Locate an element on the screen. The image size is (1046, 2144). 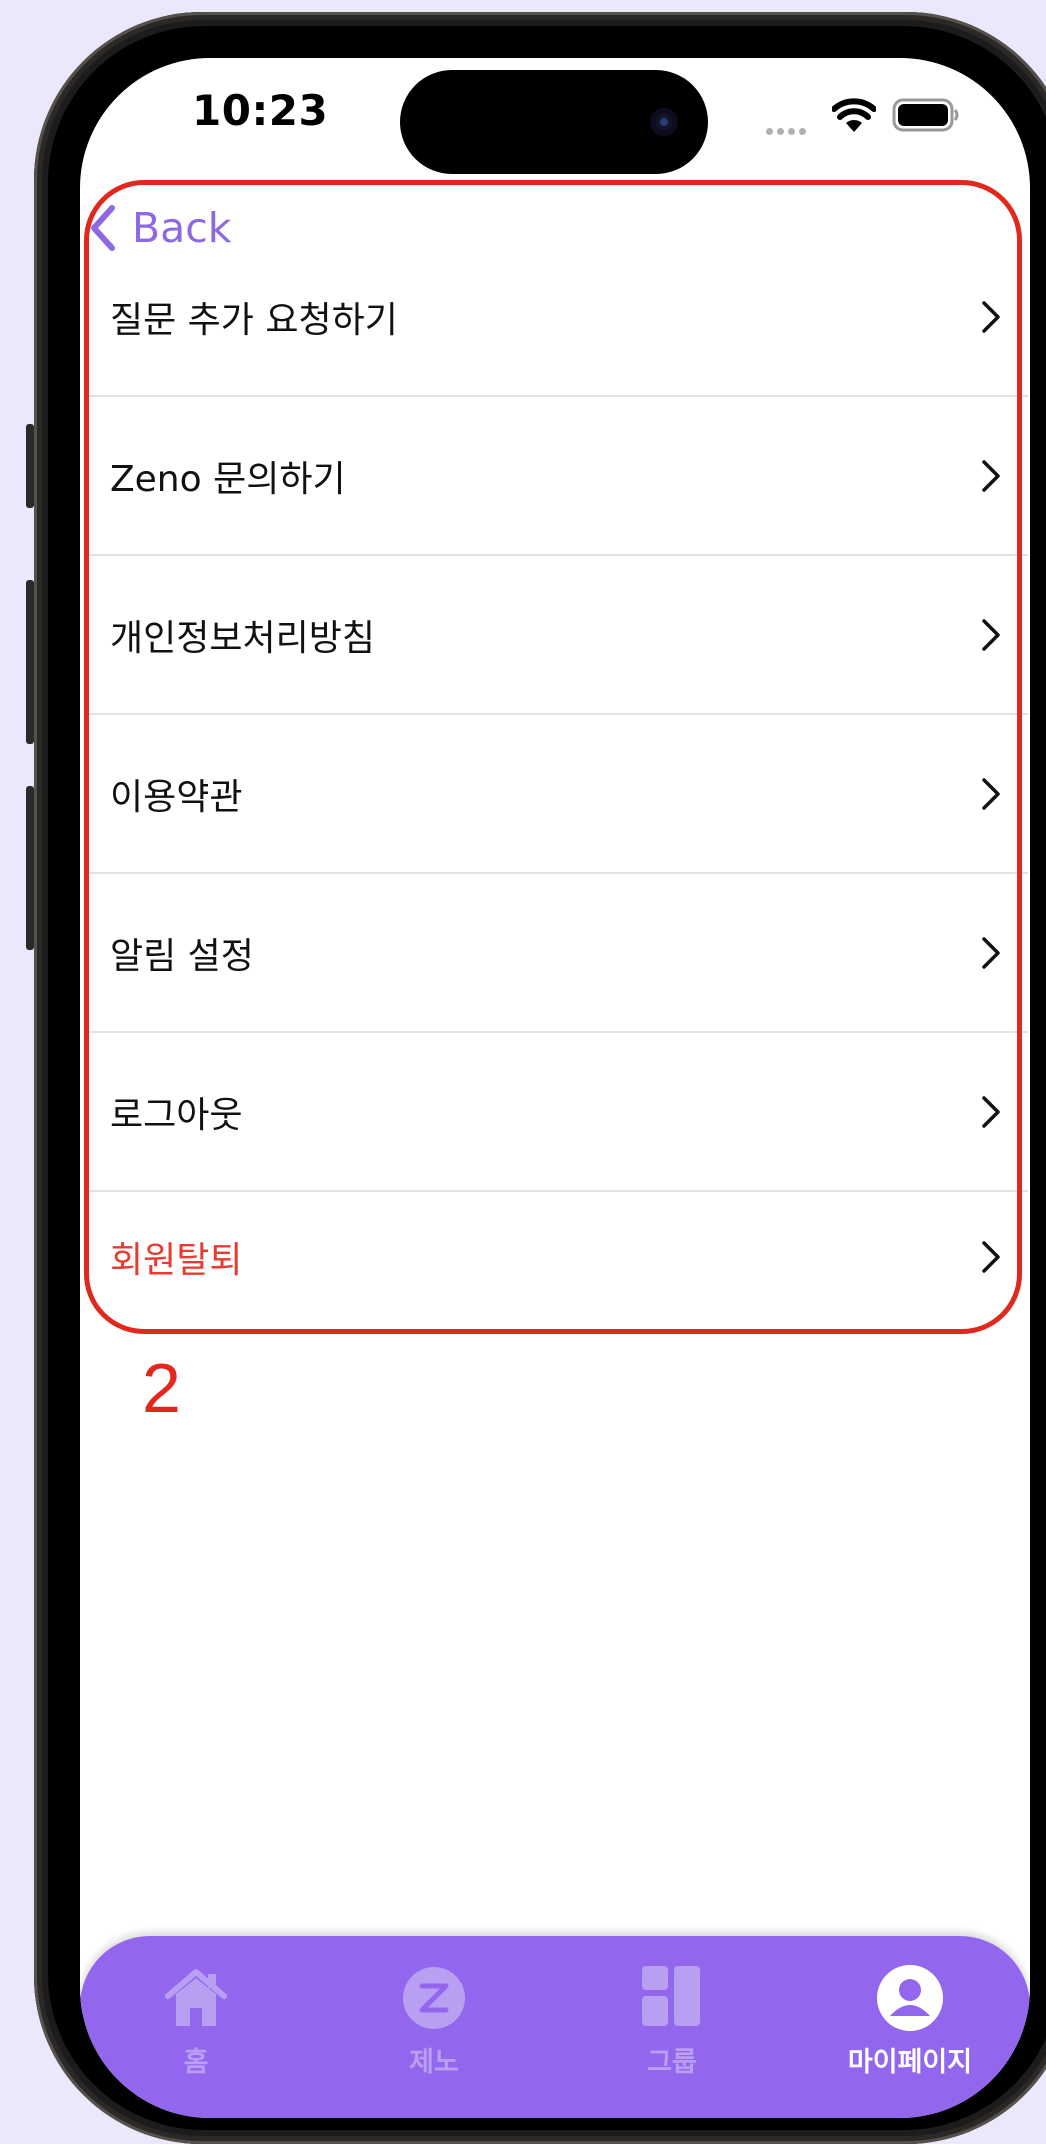
wifi-icon is located at coordinates (854, 115).